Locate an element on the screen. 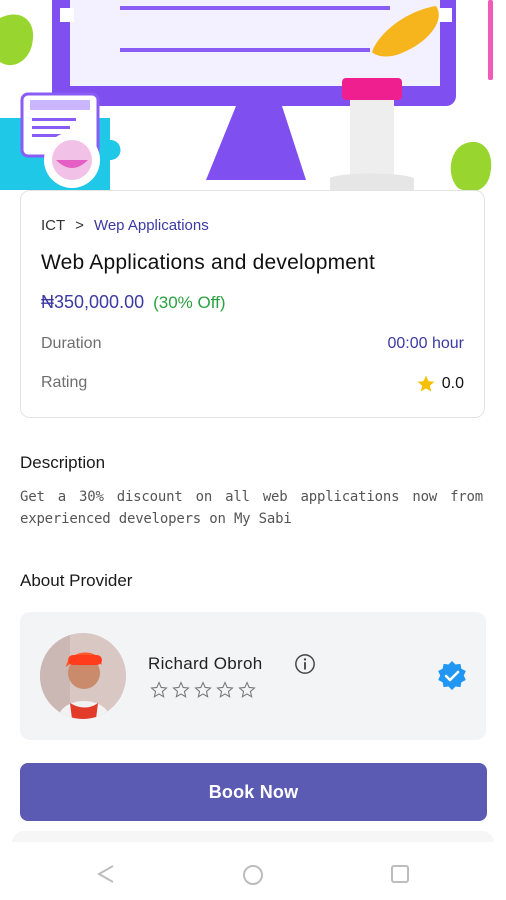 The width and height of the screenshot is (506, 900). rating-value-group: 0.0 is located at coordinates (440, 384).